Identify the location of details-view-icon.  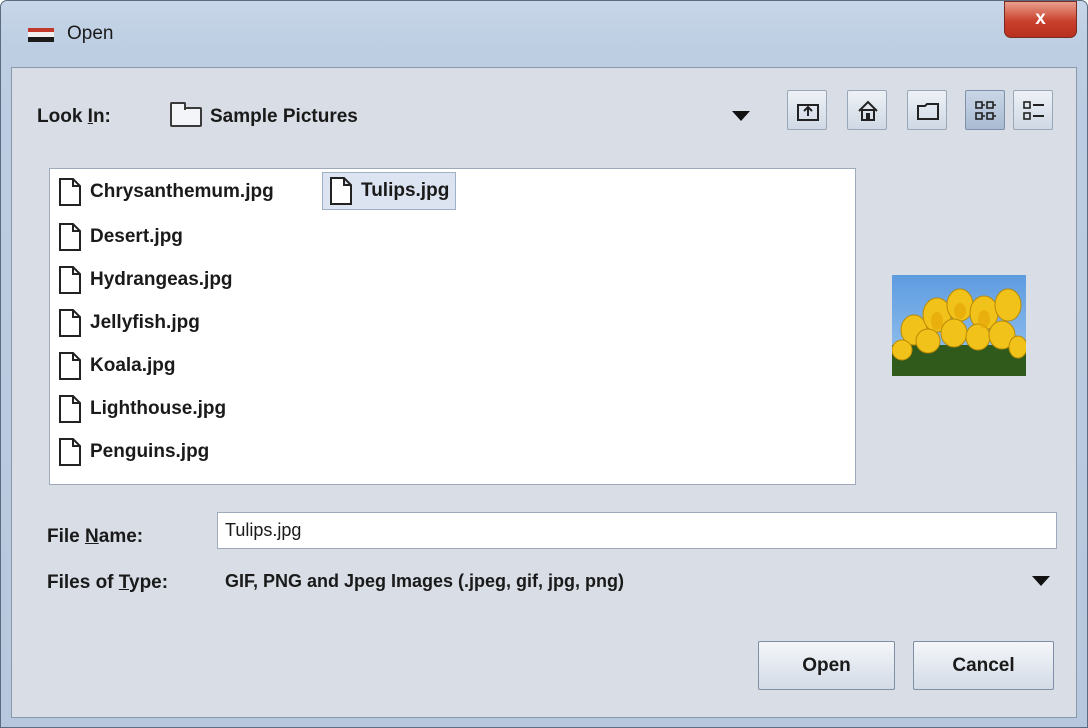
(1033, 110).